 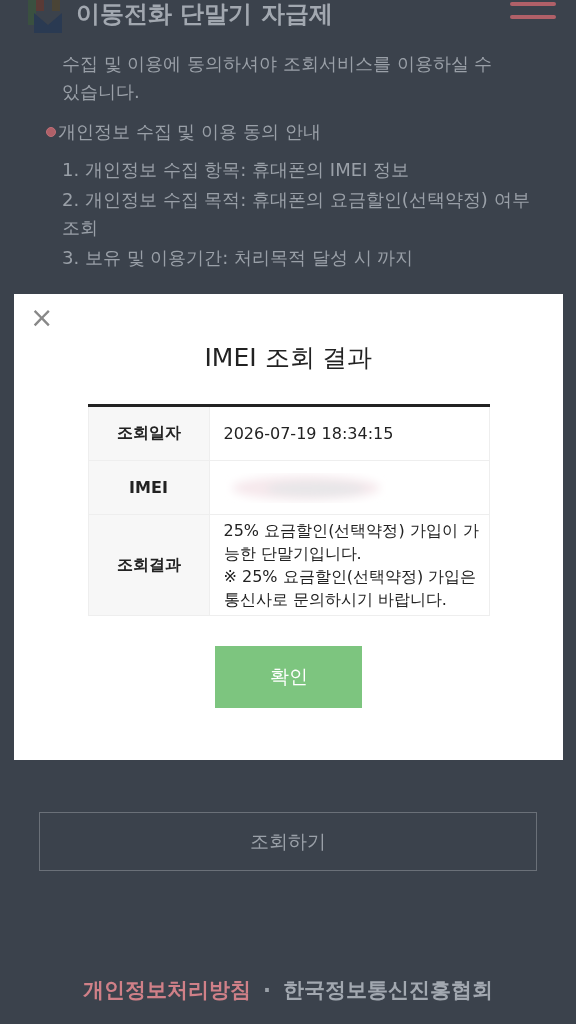 What do you see at coordinates (351, 542) in the screenshot?
I see `result-line: 25% 요금할인(선택약정) 가입이 가능한 단말기입니다.` at bounding box center [351, 542].